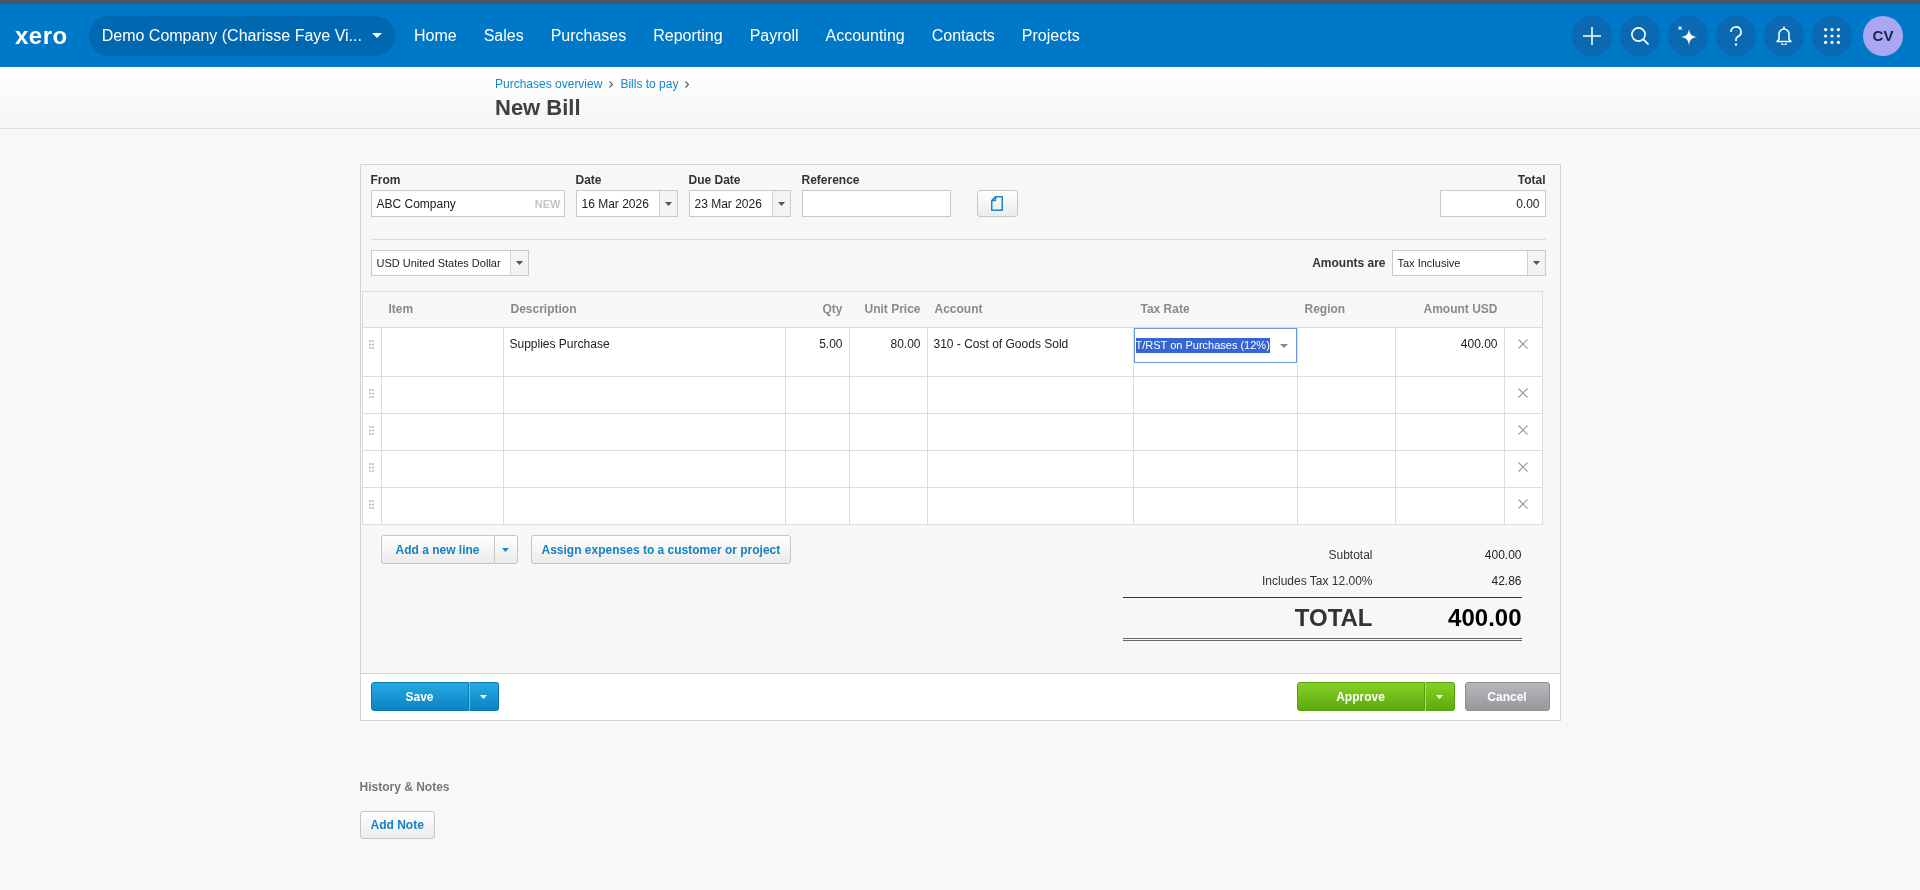 This screenshot has height=890, width=1920. What do you see at coordinates (831, 180) in the screenshot?
I see `field-label: Reference` at bounding box center [831, 180].